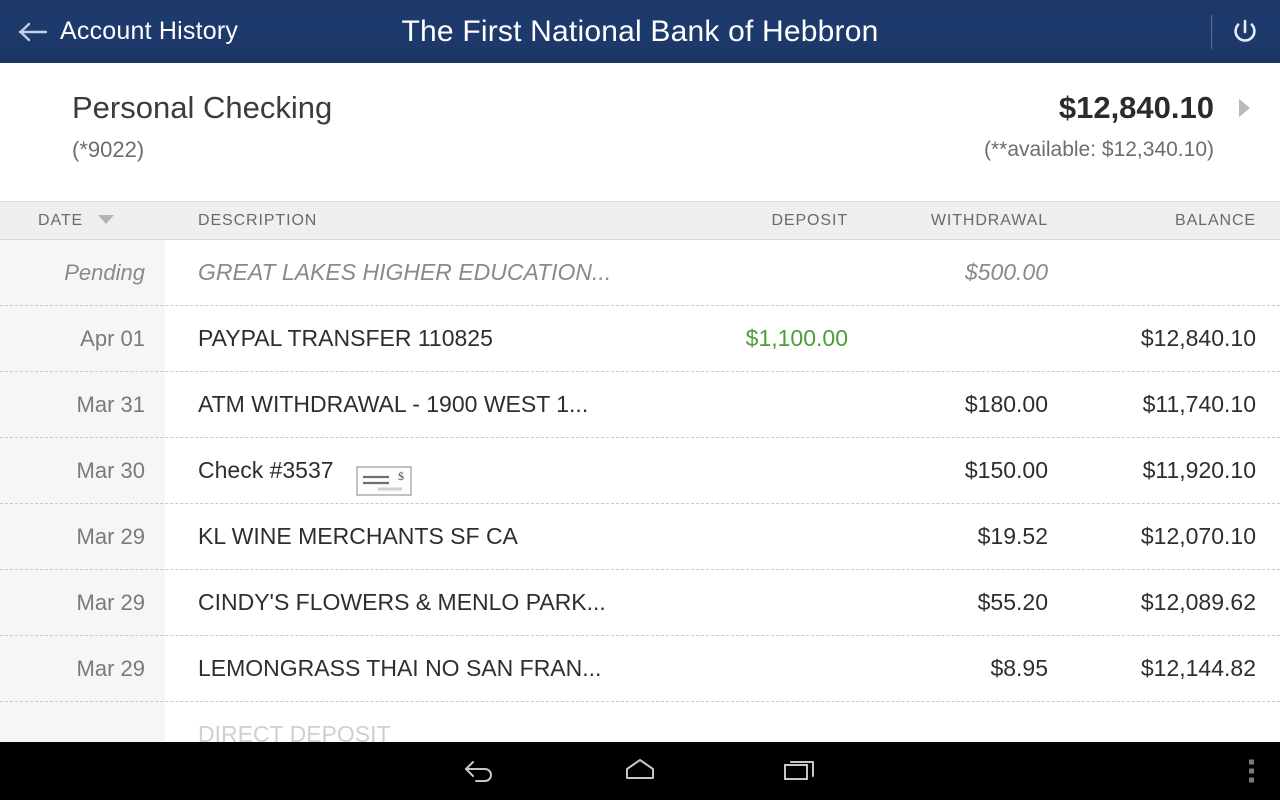 The image size is (1280, 800). Describe the element at coordinates (149, 31) in the screenshot. I see `up-label: Account History` at that location.